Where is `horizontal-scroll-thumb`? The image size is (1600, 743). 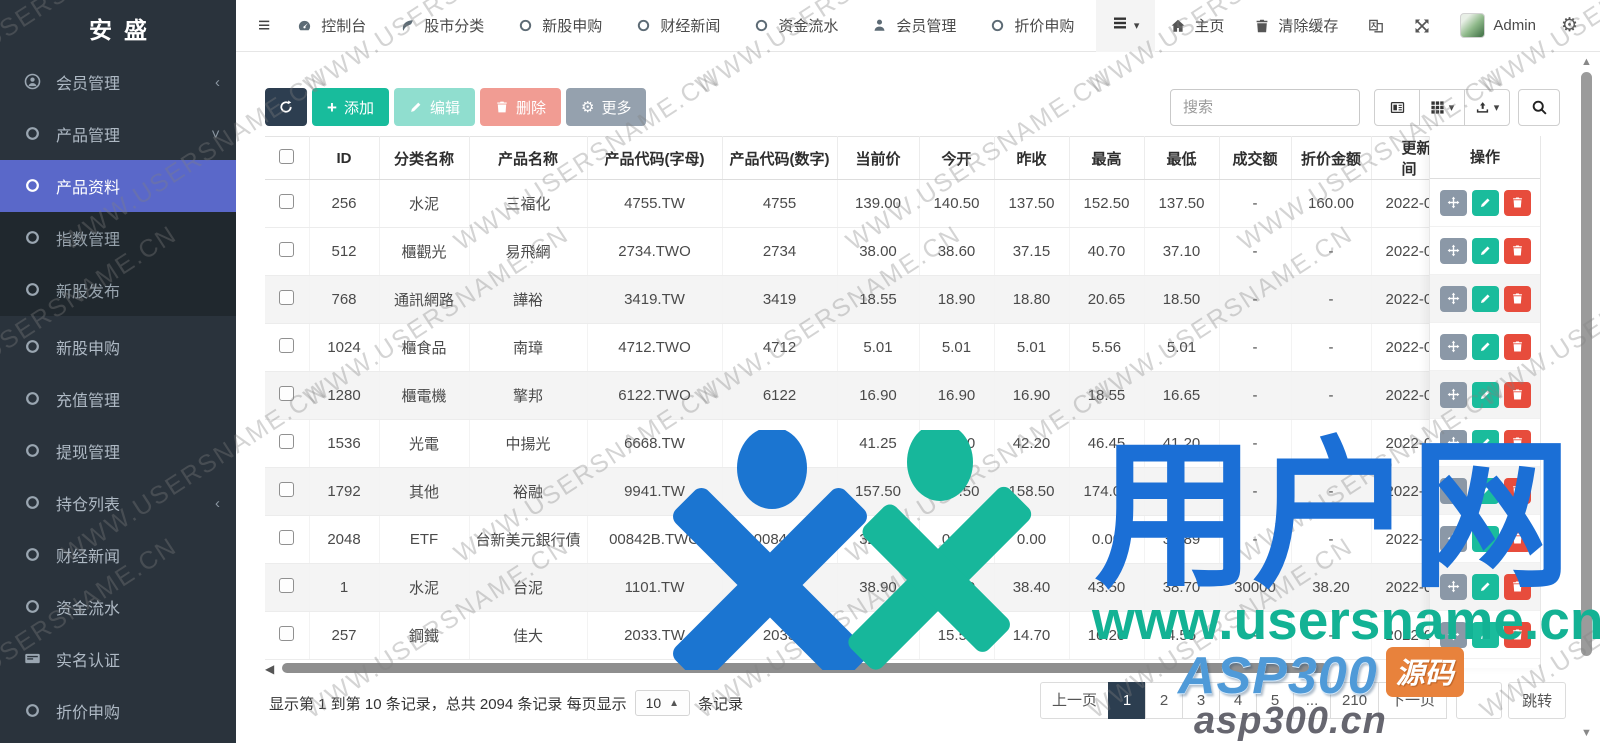 horizontal-scroll-thumb is located at coordinates (805, 668).